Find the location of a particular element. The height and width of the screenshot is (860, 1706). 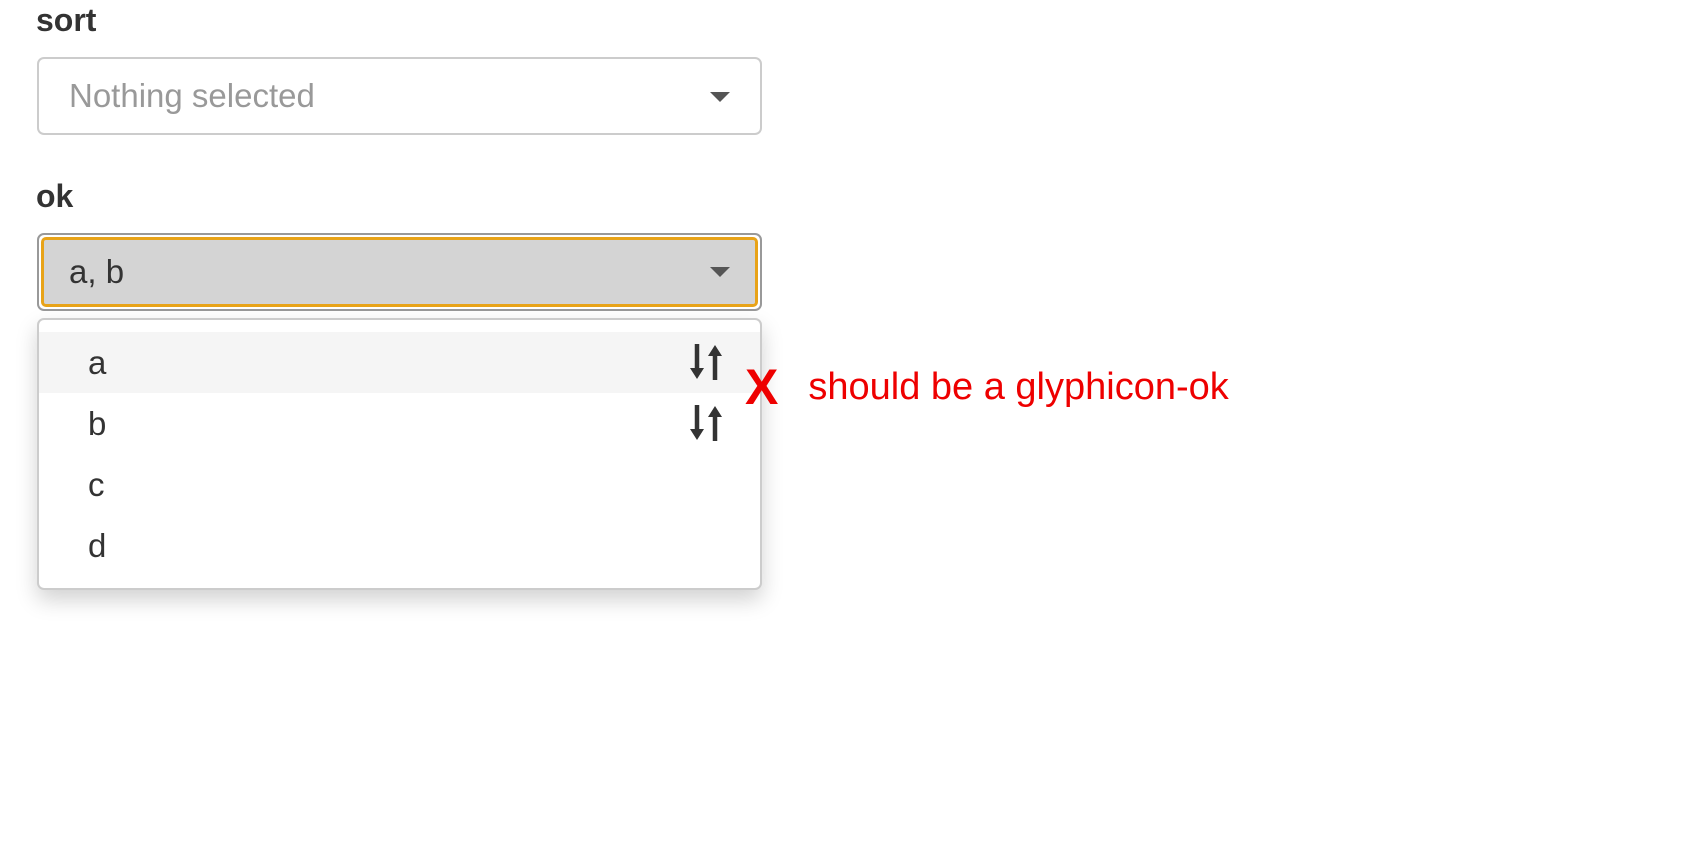

option-c: c is located at coordinates (399, 484).